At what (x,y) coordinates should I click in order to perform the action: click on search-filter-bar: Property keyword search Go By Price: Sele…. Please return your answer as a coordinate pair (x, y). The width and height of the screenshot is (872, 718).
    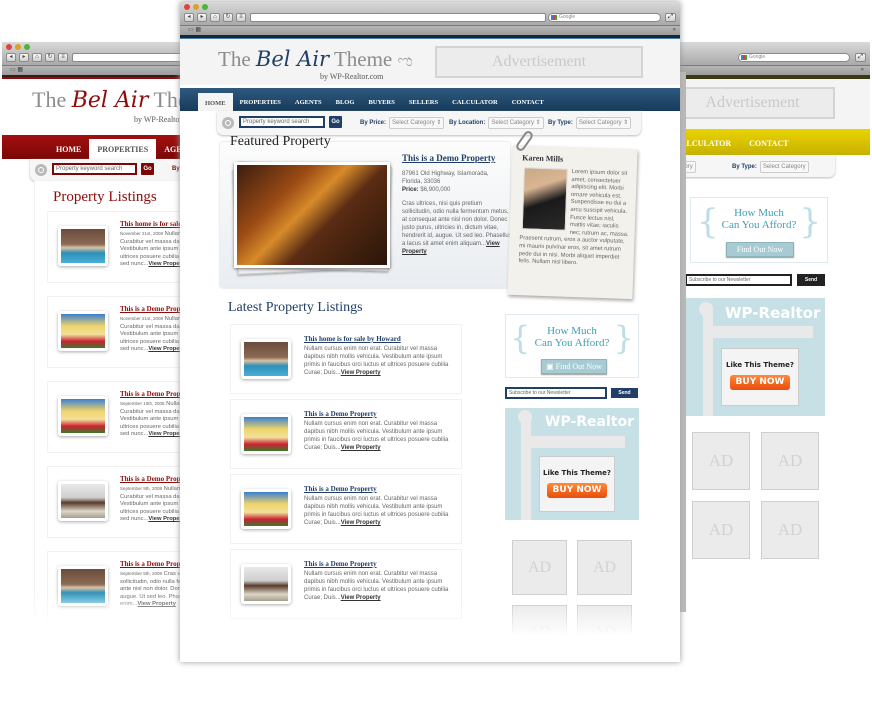
    Looking at the image, I should click on (429, 123).